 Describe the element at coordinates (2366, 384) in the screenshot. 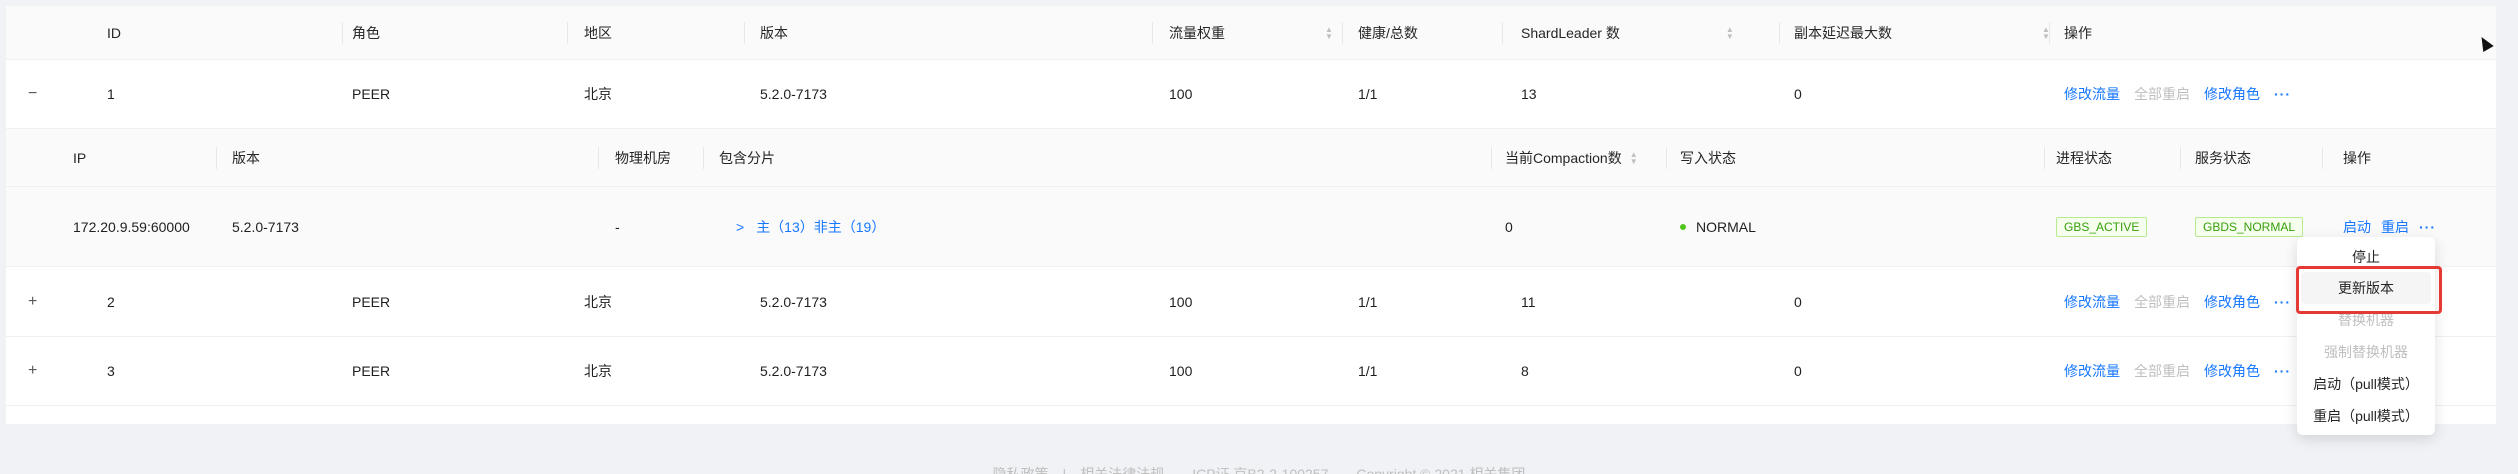

I see `menu-item-start-pull: 启动（pull模式）` at that location.